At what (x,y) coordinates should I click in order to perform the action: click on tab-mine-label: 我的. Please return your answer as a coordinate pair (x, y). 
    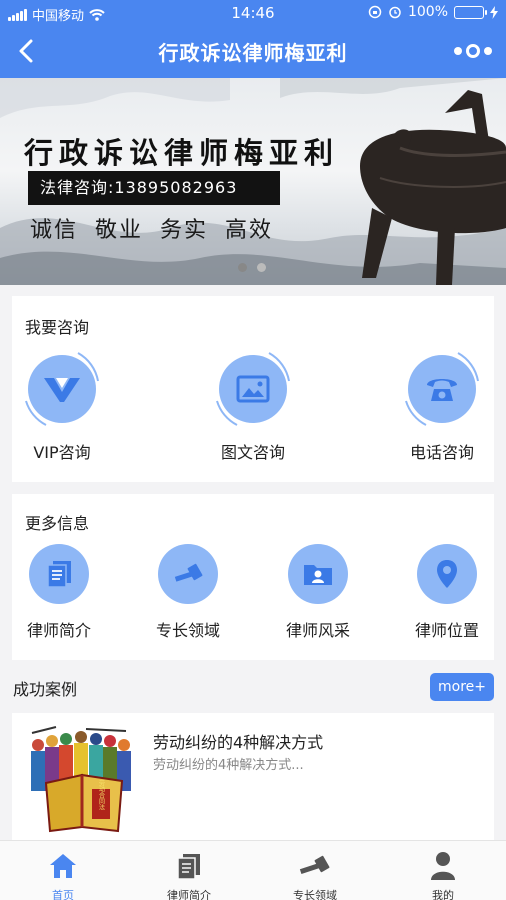
    Looking at the image, I should click on (443, 894).